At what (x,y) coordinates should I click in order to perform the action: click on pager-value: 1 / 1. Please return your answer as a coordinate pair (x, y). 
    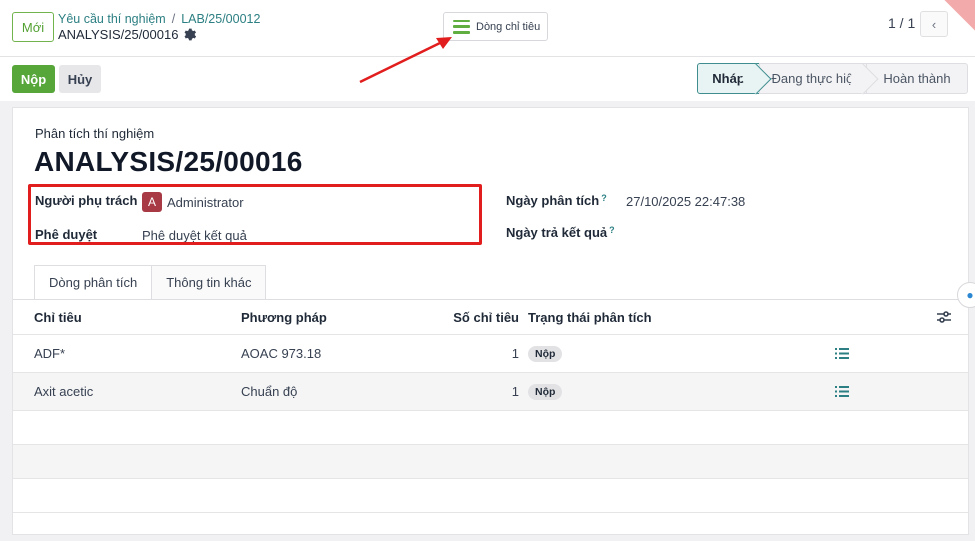
    Looking at the image, I should click on (901, 23).